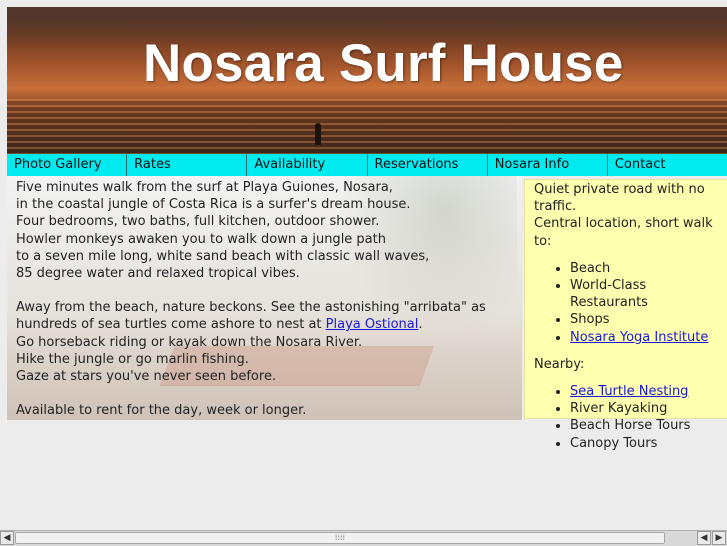 The width and height of the screenshot is (727, 546). Describe the element at coordinates (420, 325) in the screenshot. I see `period: .` at that location.